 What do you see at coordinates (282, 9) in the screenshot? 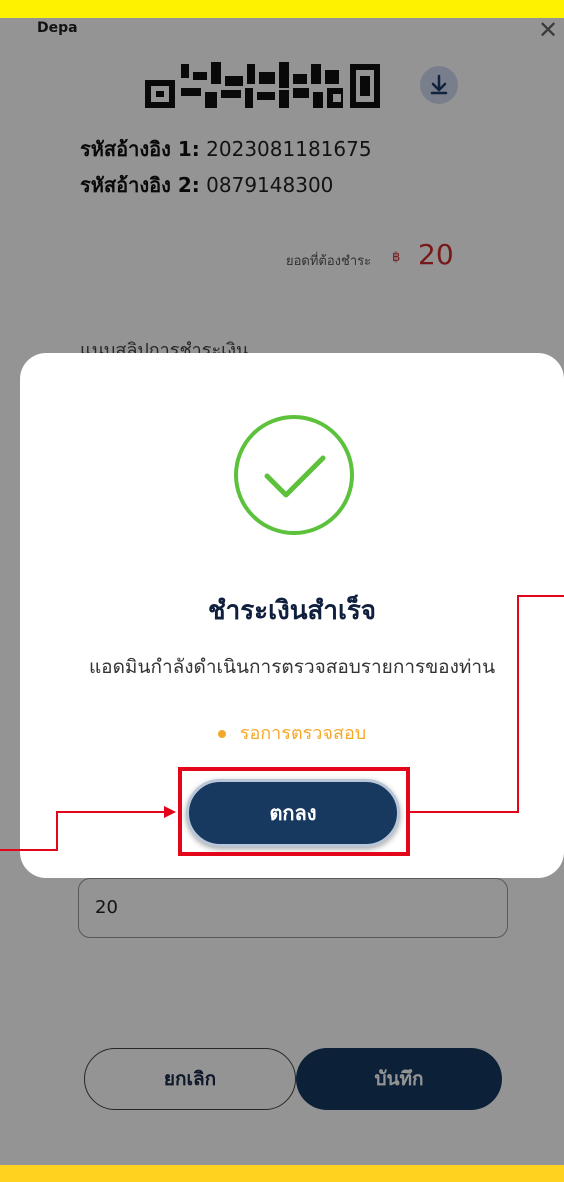
I see `annotation-top-bar` at bounding box center [282, 9].